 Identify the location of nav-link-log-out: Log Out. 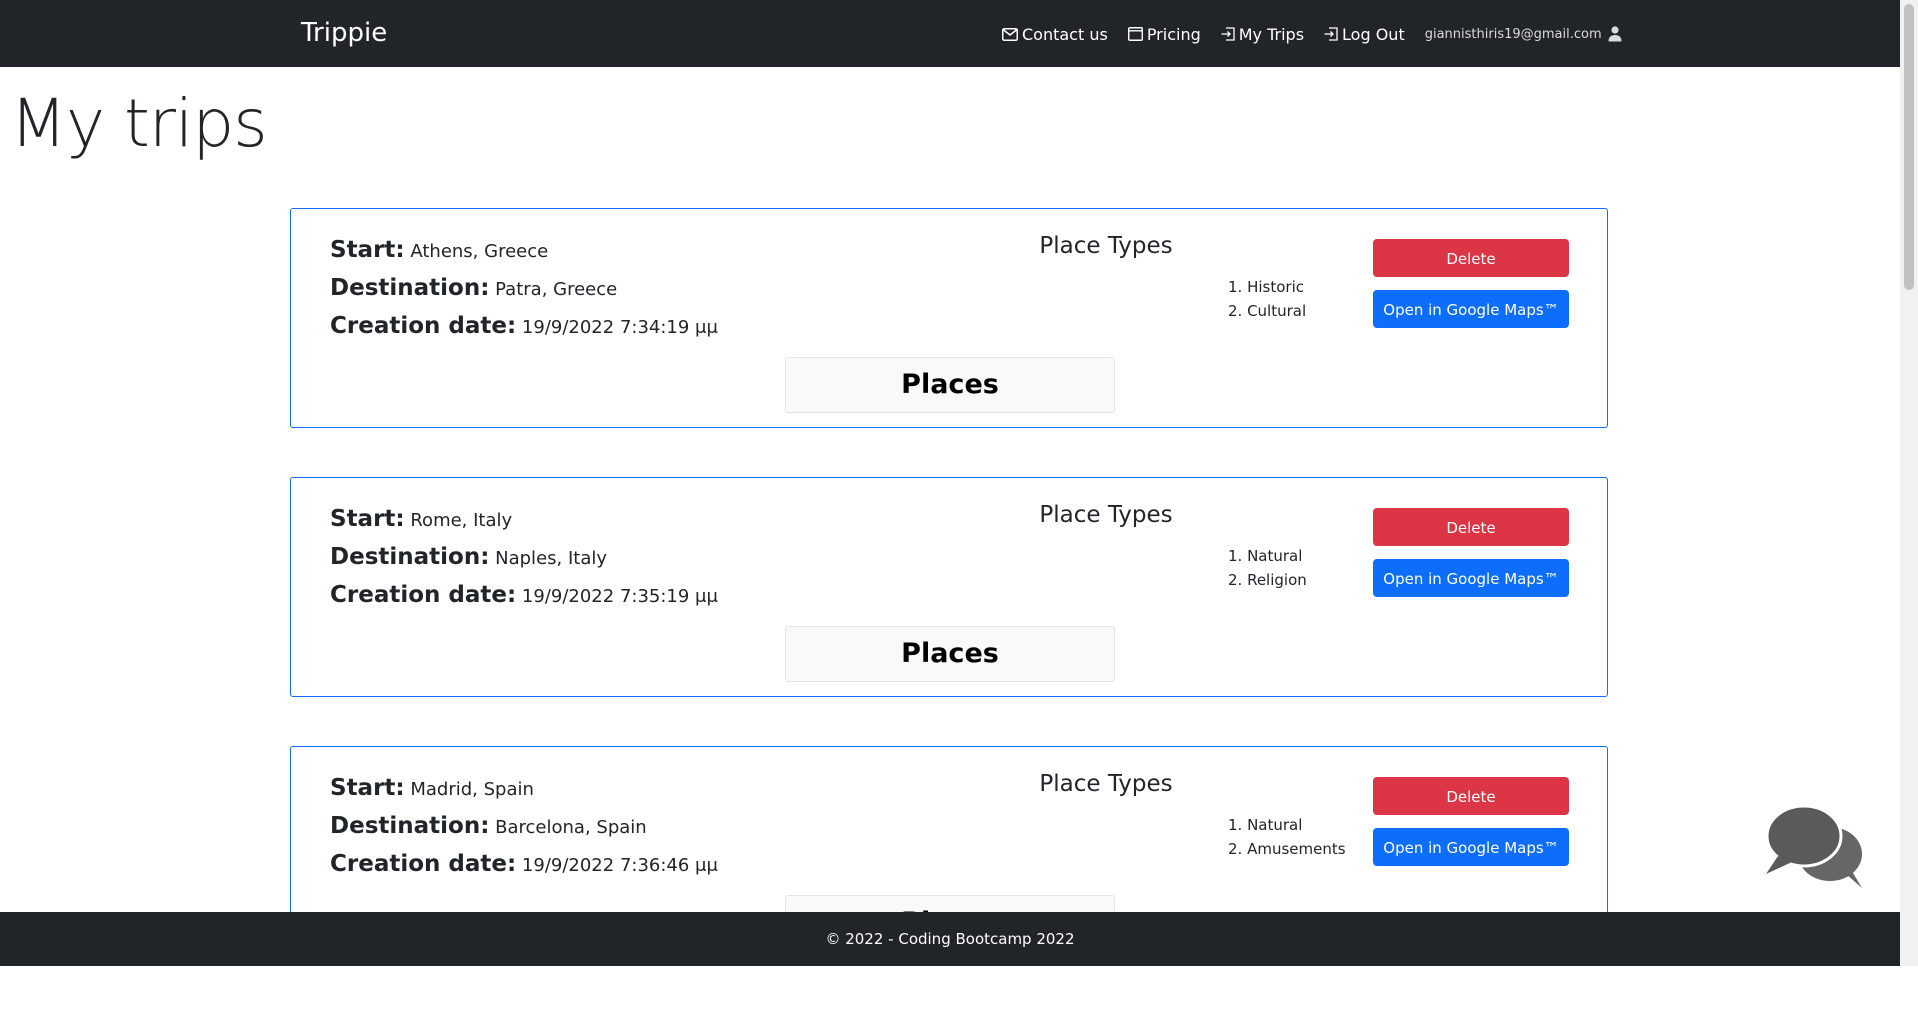
(1364, 34).